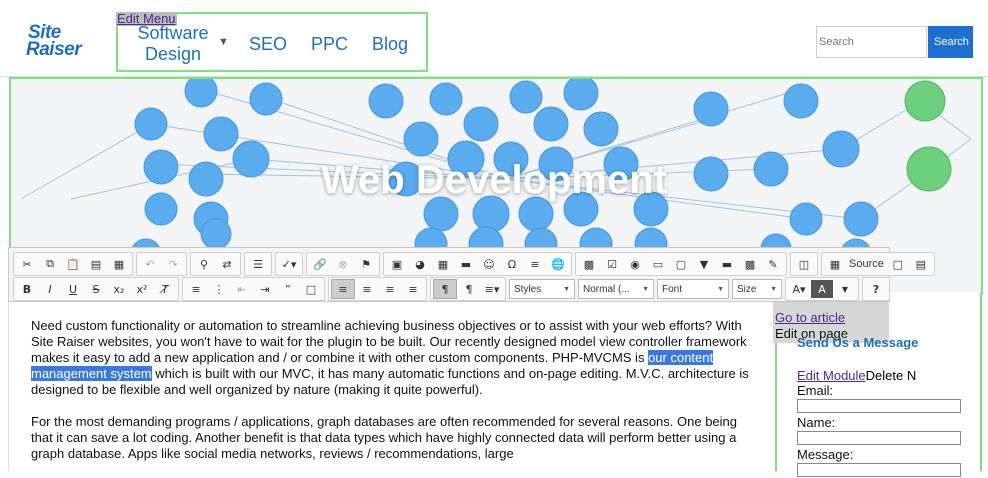  I want to click on link-group: 🔗 ⊗ ⚑, so click(343, 264).